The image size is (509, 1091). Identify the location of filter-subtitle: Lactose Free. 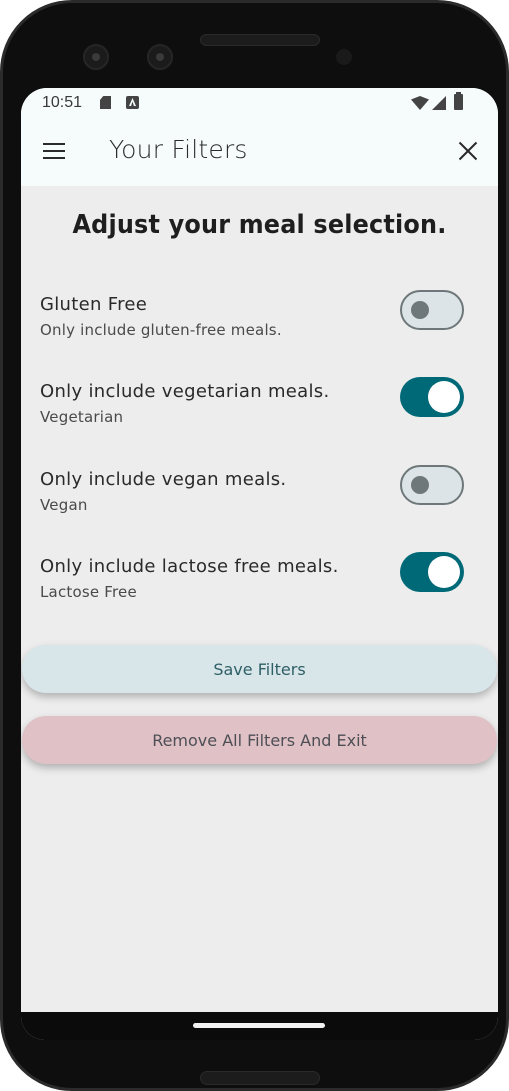
(88, 592).